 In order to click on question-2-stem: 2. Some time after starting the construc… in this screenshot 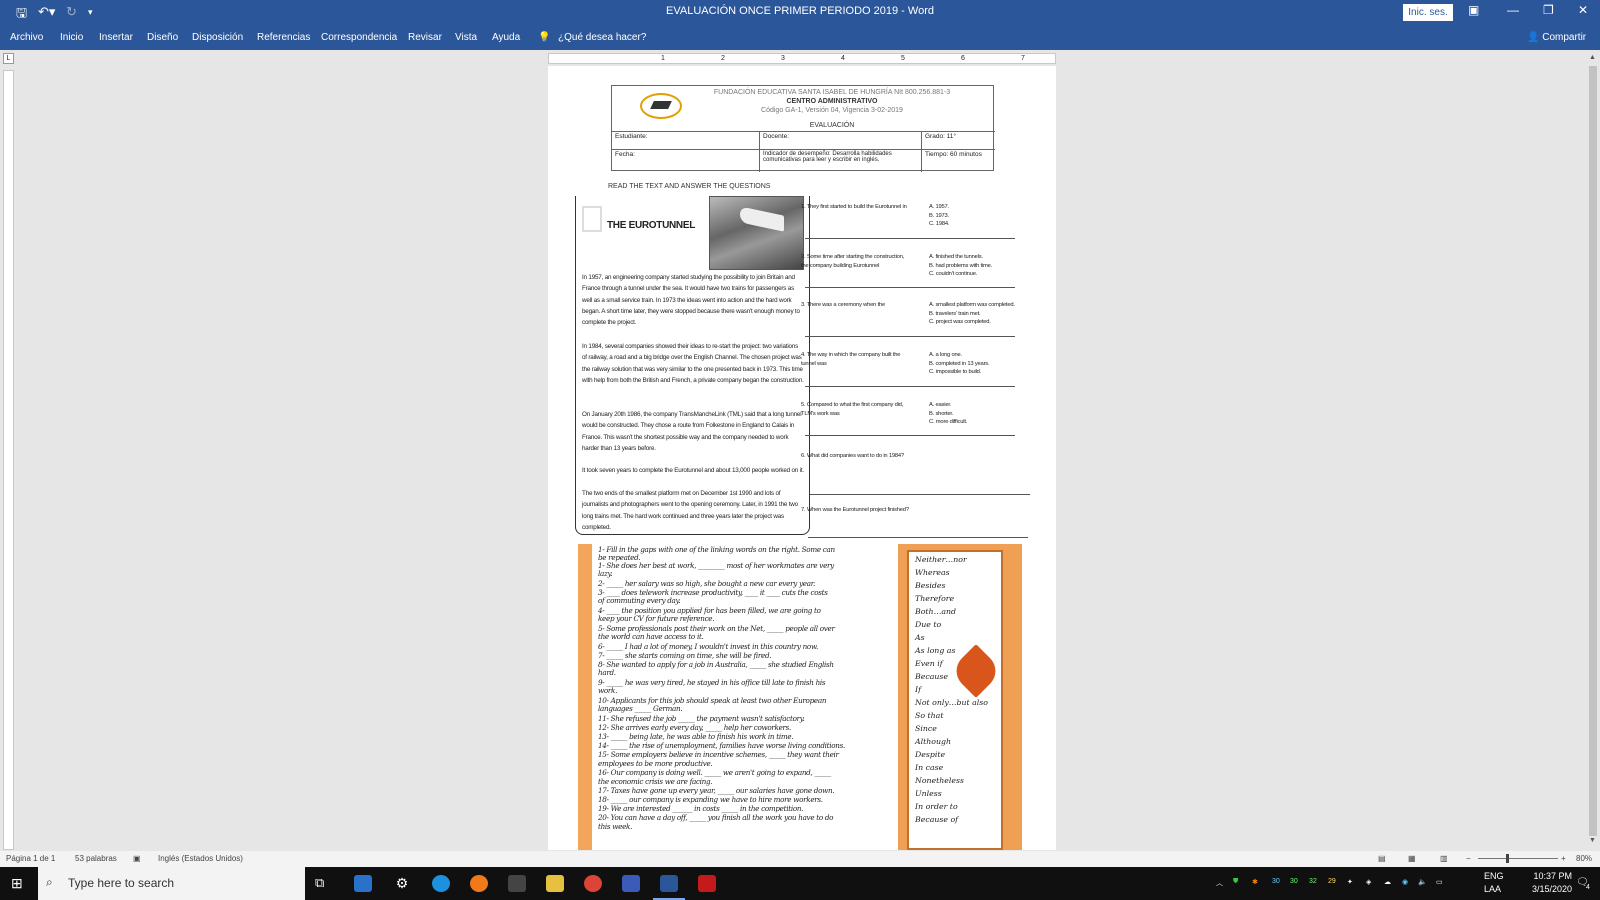, I will do `click(853, 261)`.